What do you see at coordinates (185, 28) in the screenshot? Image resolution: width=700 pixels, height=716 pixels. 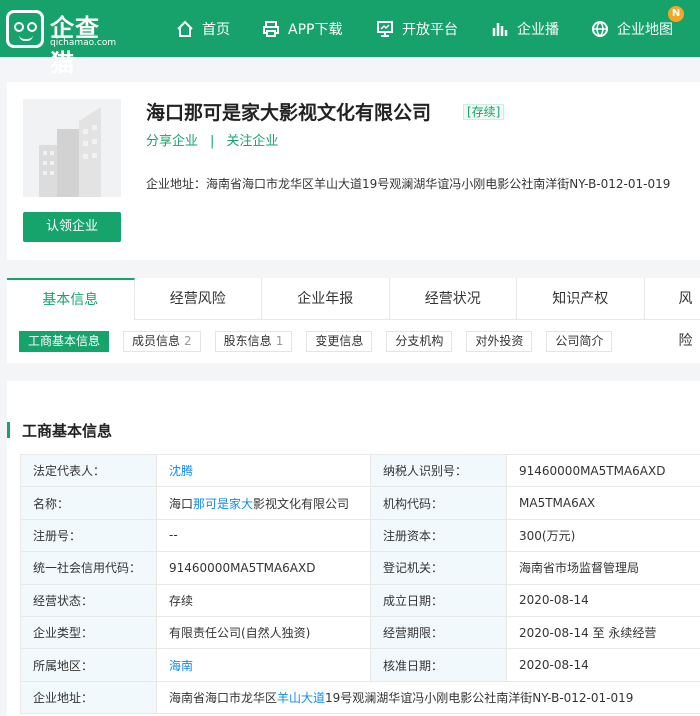 I see `home-icon` at bounding box center [185, 28].